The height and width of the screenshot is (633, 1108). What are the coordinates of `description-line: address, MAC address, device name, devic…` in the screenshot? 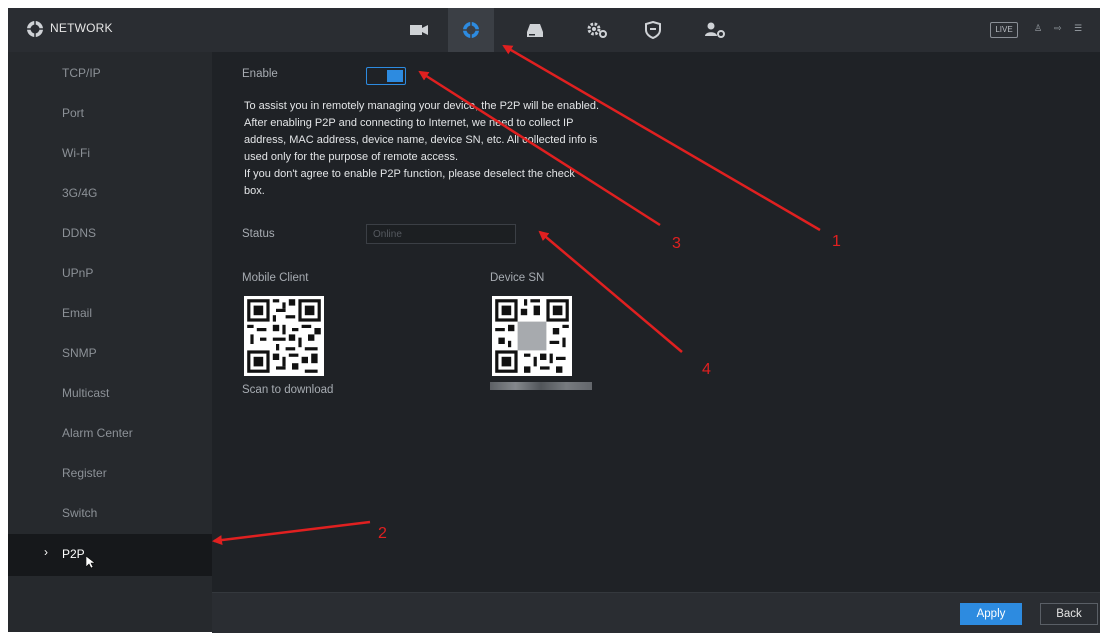 It's located at (421, 140).